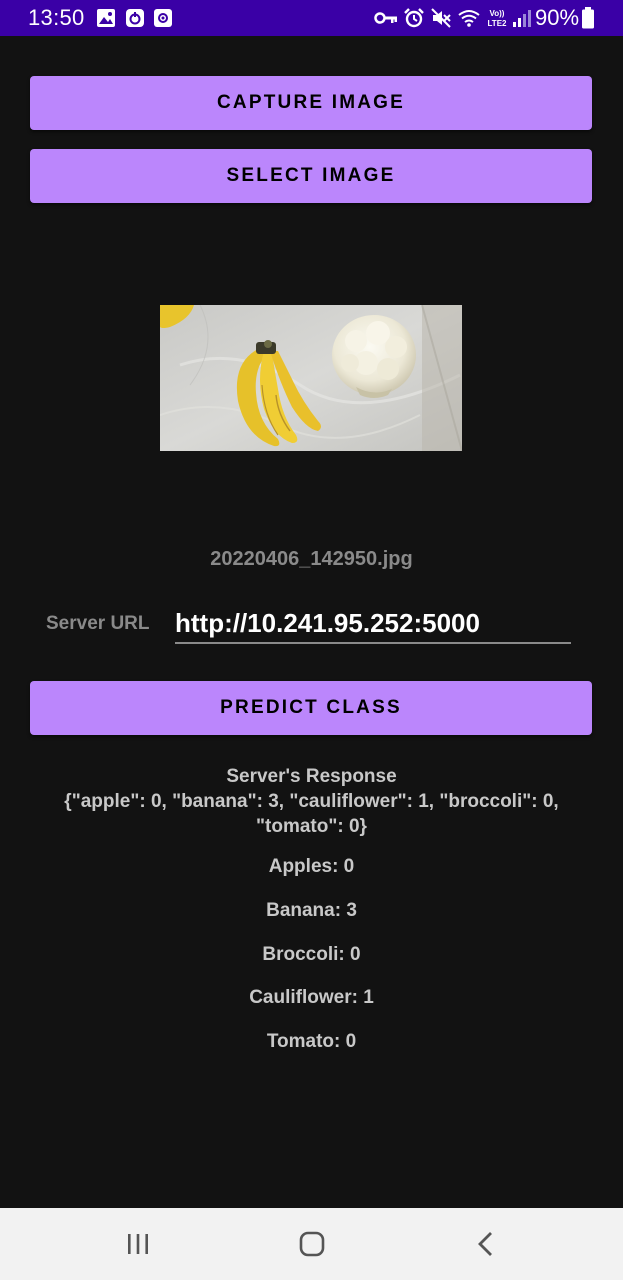 Image resolution: width=623 pixels, height=1280 pixels. I want to click on count-tomato: Tomato: 0, so click(311, 1041).